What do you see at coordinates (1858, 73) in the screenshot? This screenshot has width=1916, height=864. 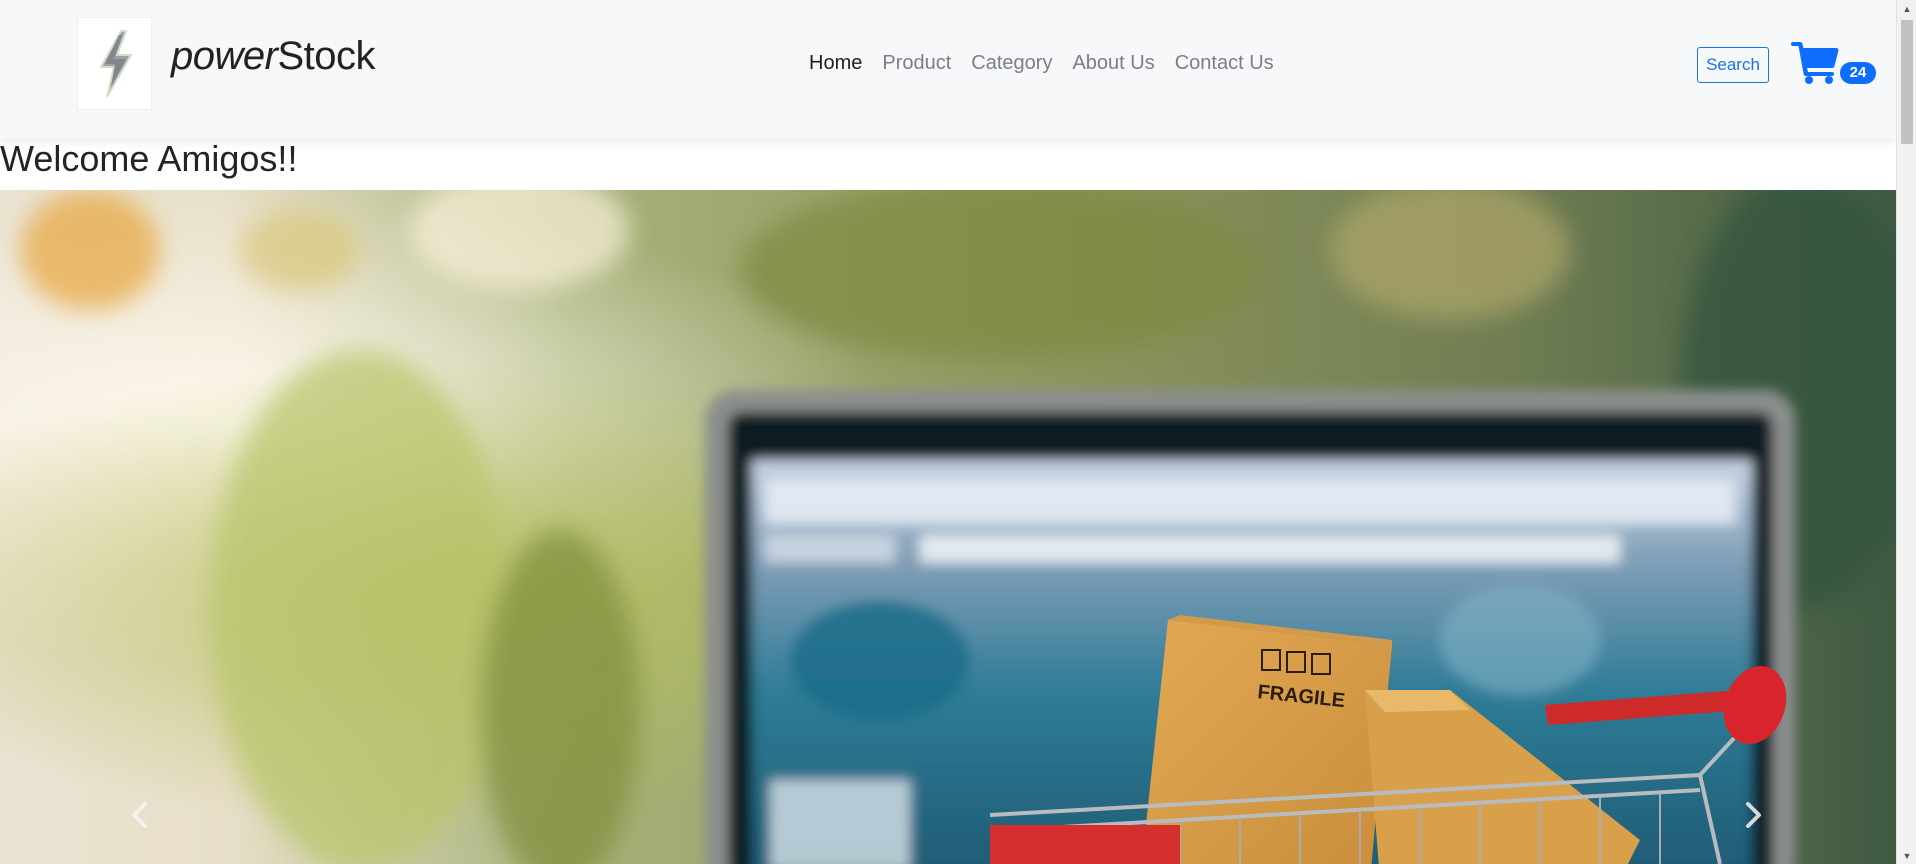 I see `cart-count-badge: 24` at bounding box center [1858, 73].